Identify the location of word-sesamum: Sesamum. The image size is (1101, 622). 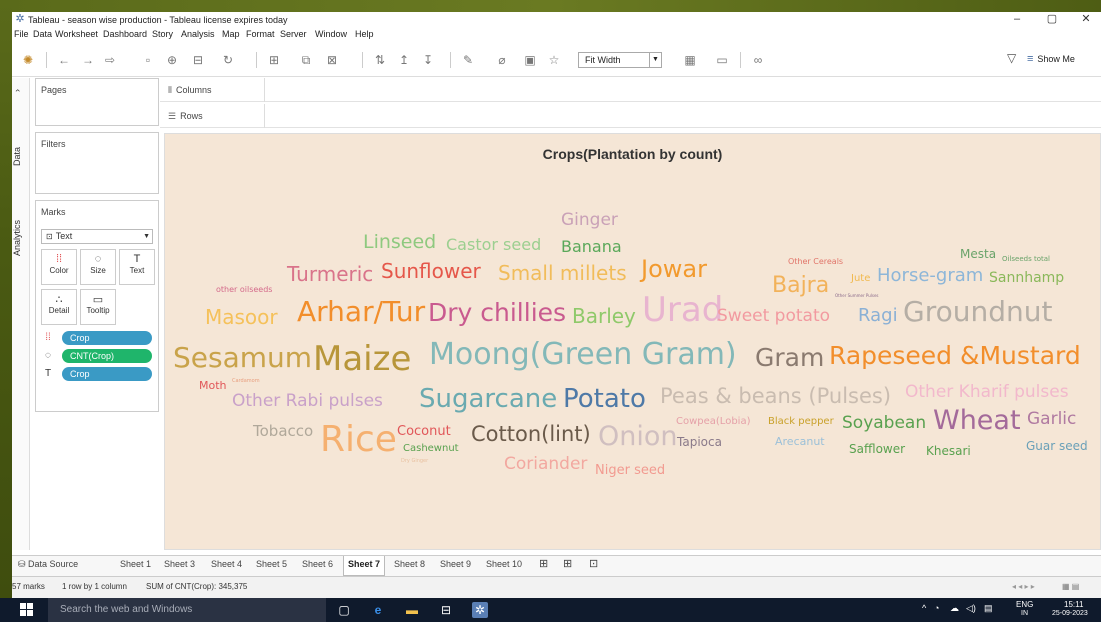
(242, 358).